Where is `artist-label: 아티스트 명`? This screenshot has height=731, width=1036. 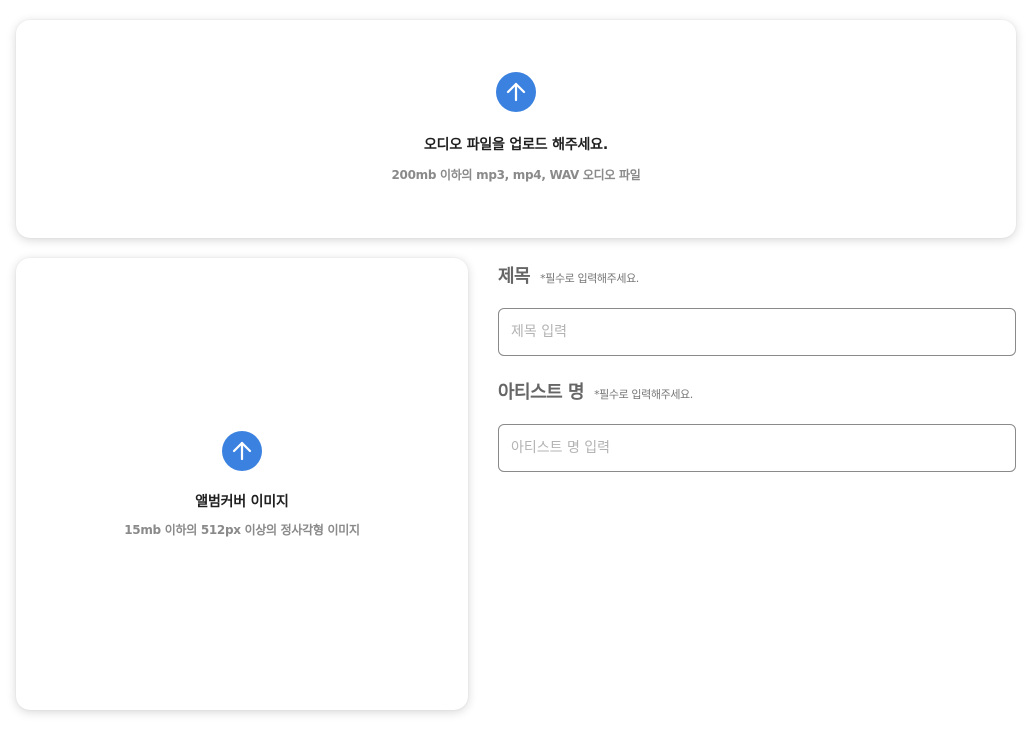
artist-label: 아티스트 명 is located at coordinates (541, 392).